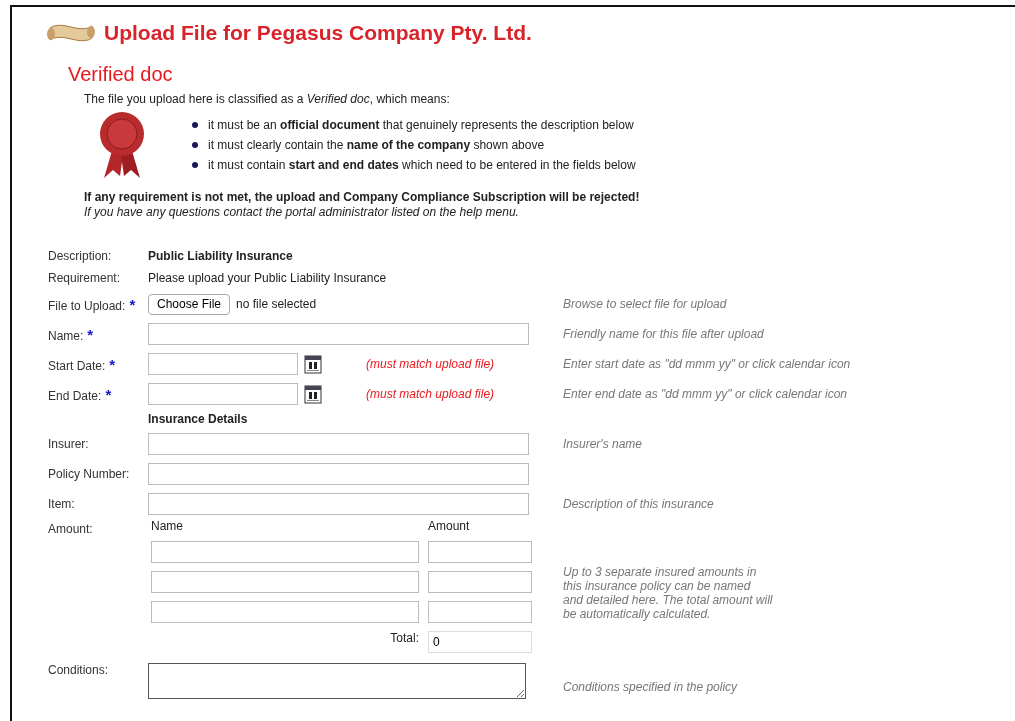 This screenshot has width=1015, height=721. What do you see at coordinates (404, 639) in the screenshot?
I see `total-label: Total:` at bounding box center [404, 639].